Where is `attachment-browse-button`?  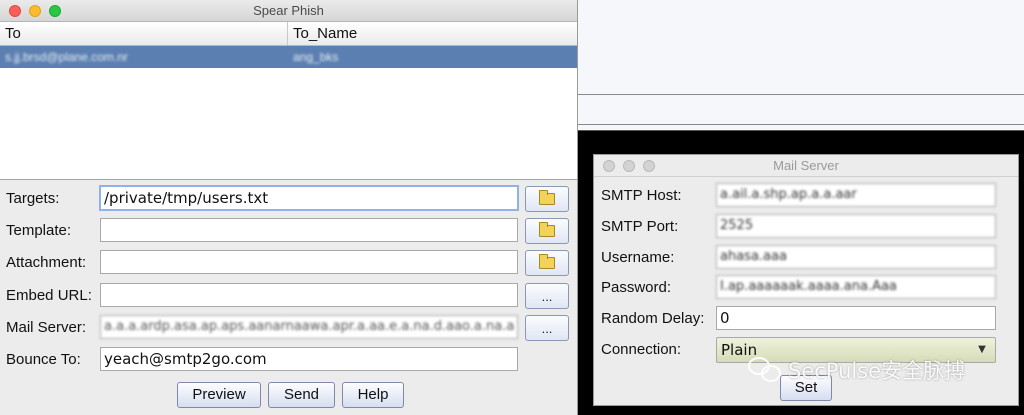 attachment-browse-button is located at coordinates (547, 263).